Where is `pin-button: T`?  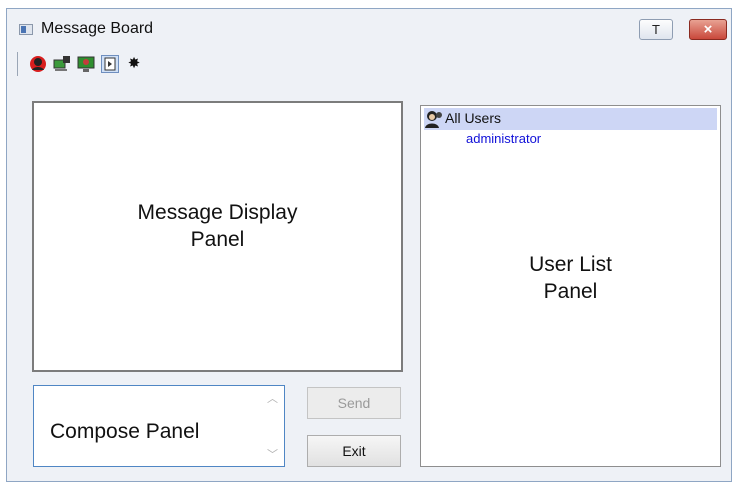
pin-button: T is located at coordinates (656, 29).